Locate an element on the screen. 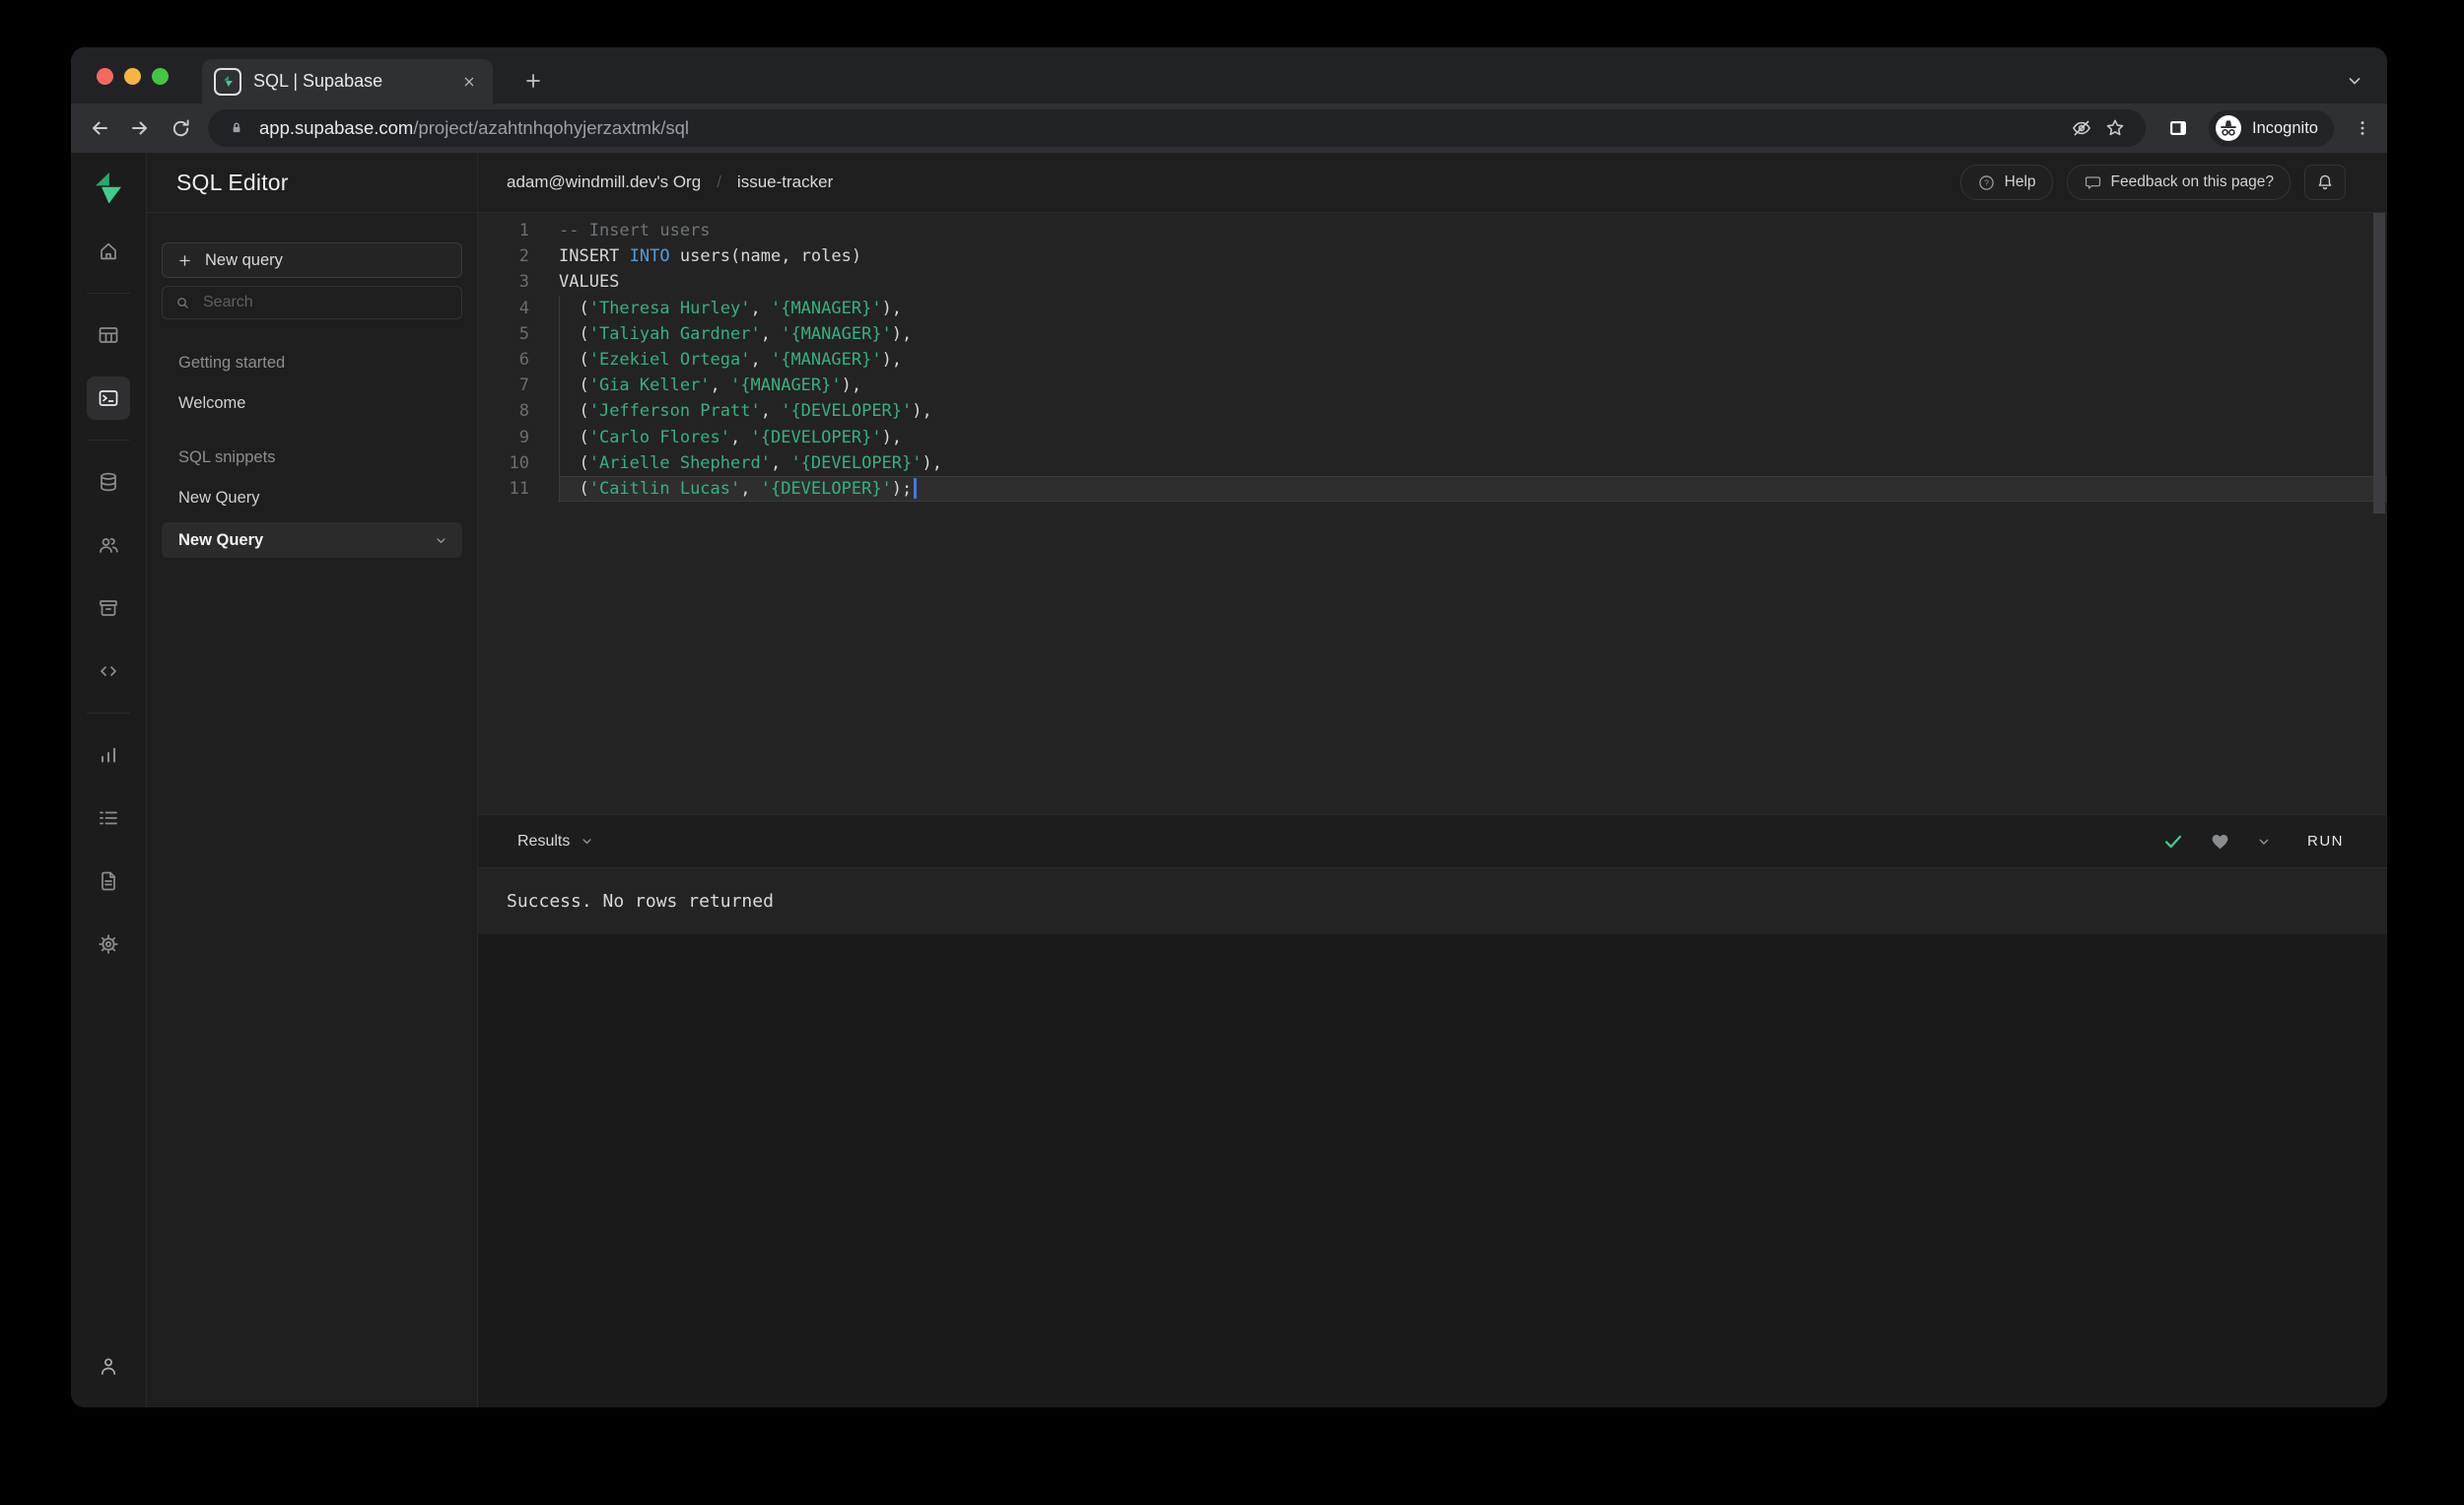 The height and width of the screenshot is (1505, 2464). favorite-heart-icon is located at coordinates (2220, 841).